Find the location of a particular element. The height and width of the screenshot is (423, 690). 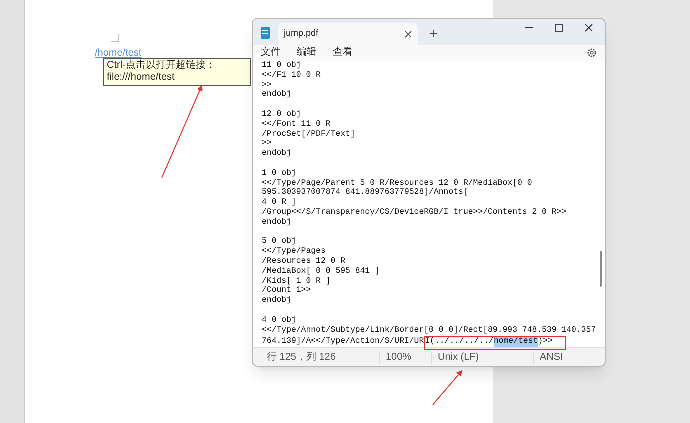

status-text: ANSI is located at coordinates (552, 357).